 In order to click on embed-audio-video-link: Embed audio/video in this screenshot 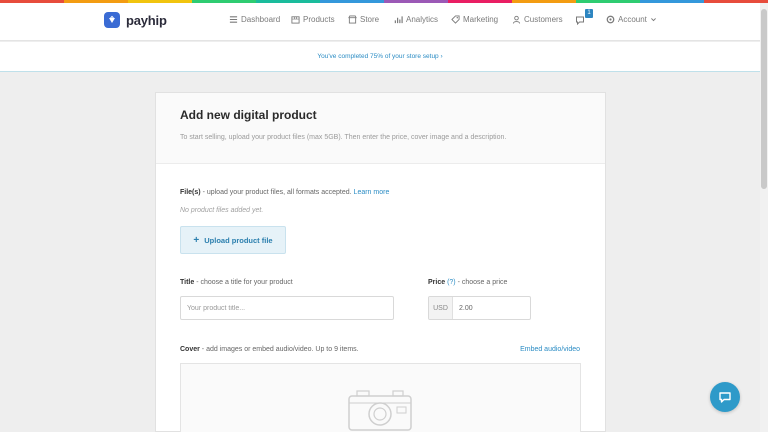, I will do `click(550, 349)`.